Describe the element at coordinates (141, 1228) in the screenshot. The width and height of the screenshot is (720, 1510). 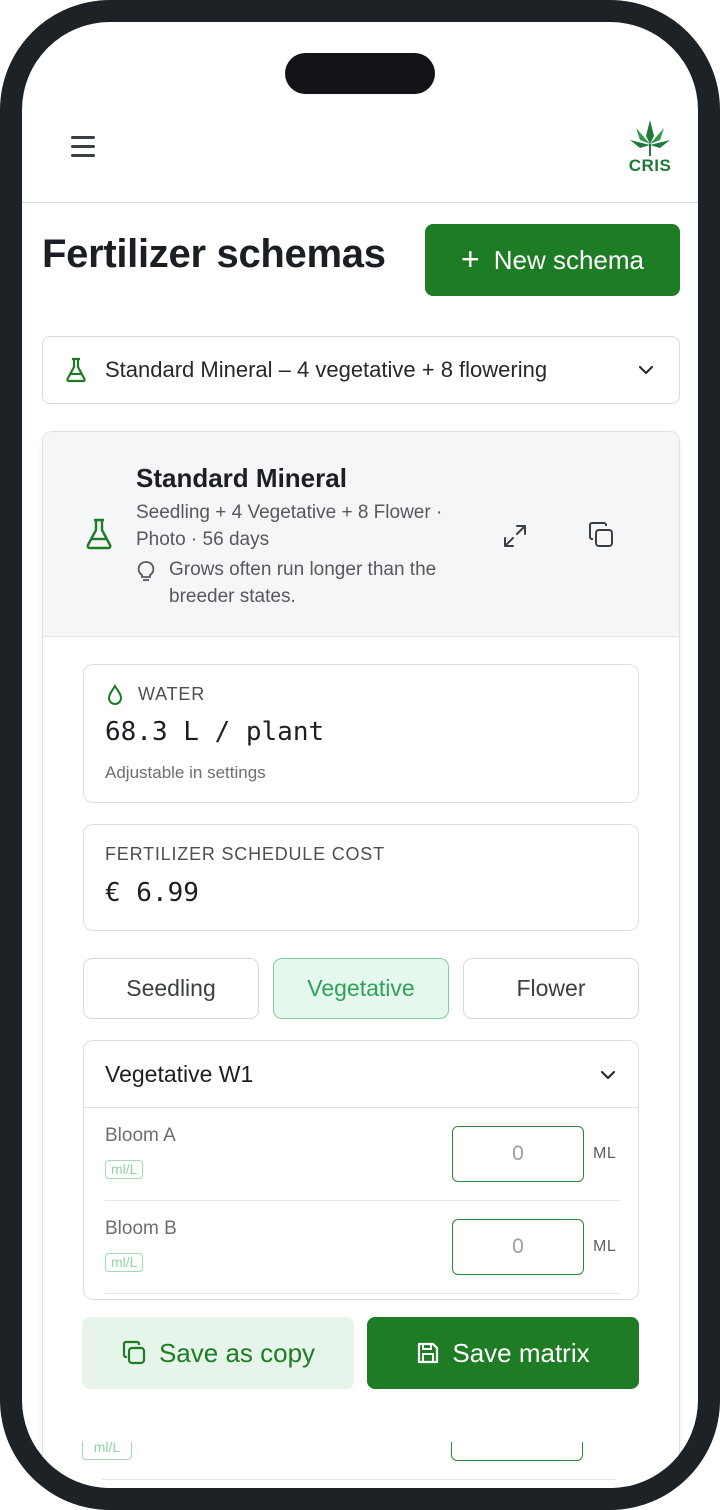
I see `nutrient-name: Bloom B` at that location.